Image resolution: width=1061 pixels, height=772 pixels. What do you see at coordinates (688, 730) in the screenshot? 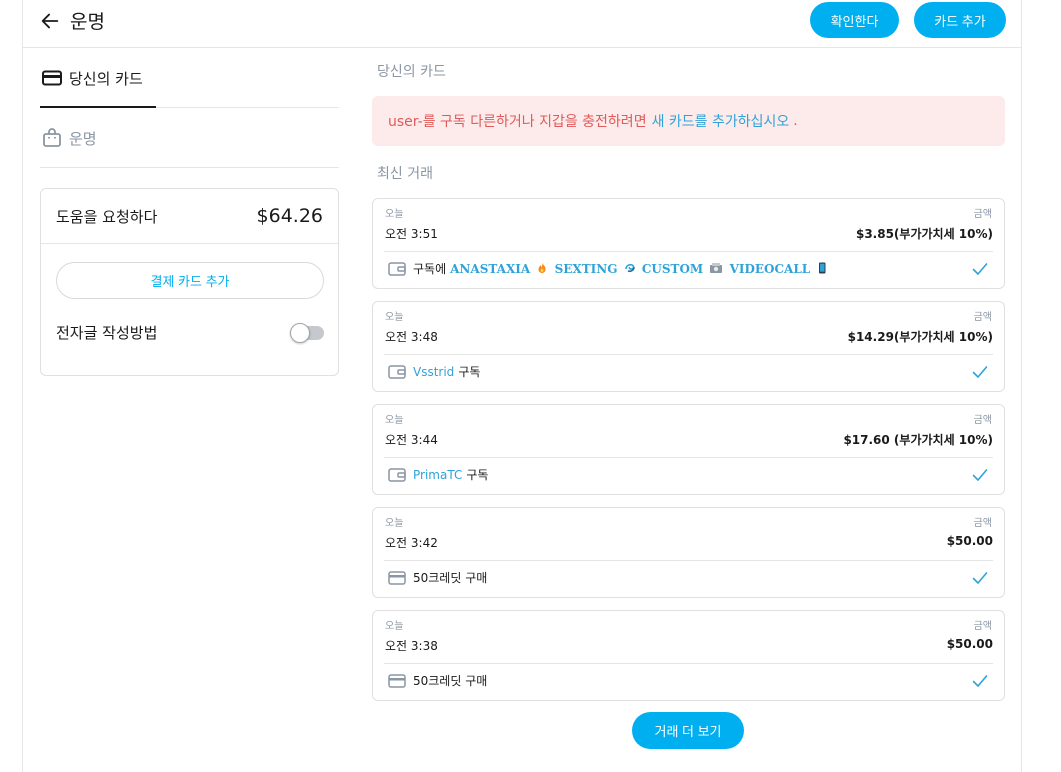
I see `show-more-transactions-button: 거래 더 보기` at bounding box center [688, 730].